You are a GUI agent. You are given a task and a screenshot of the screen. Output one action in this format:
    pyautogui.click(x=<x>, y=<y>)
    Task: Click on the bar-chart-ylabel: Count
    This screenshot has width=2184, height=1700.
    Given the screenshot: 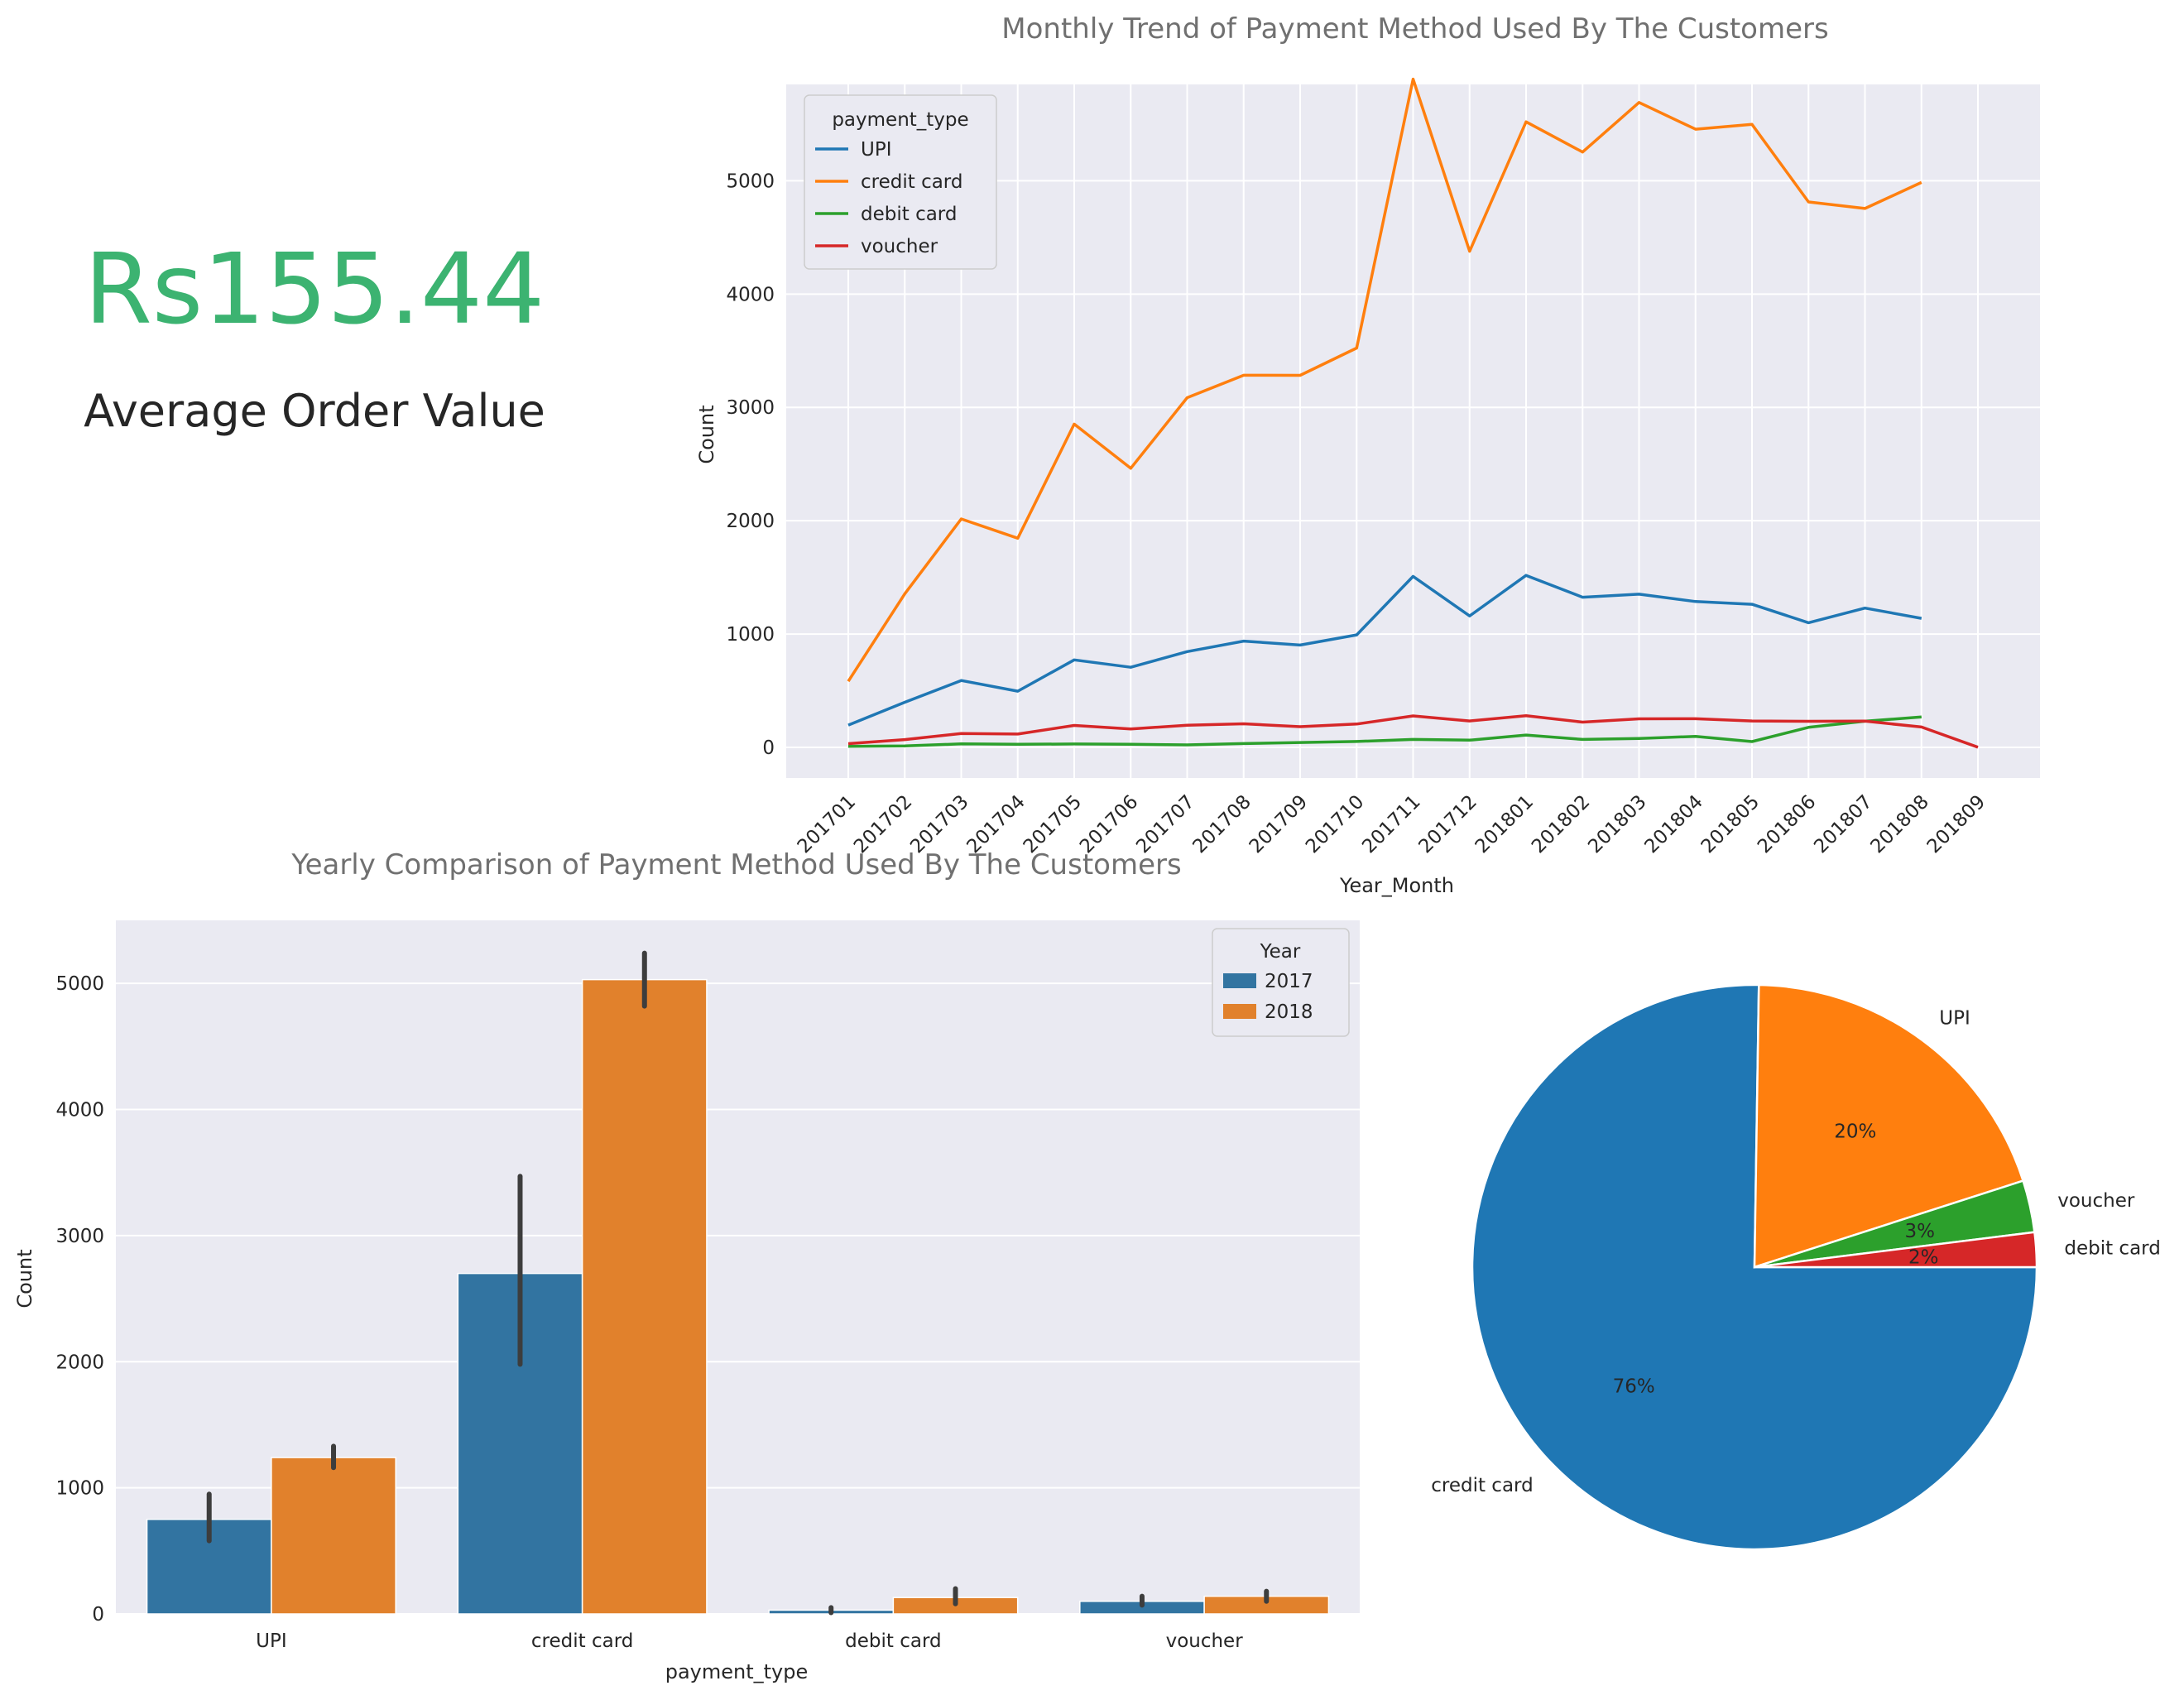 What is the action you would take?
    pyautogui.click(x=24, y=1278)
    